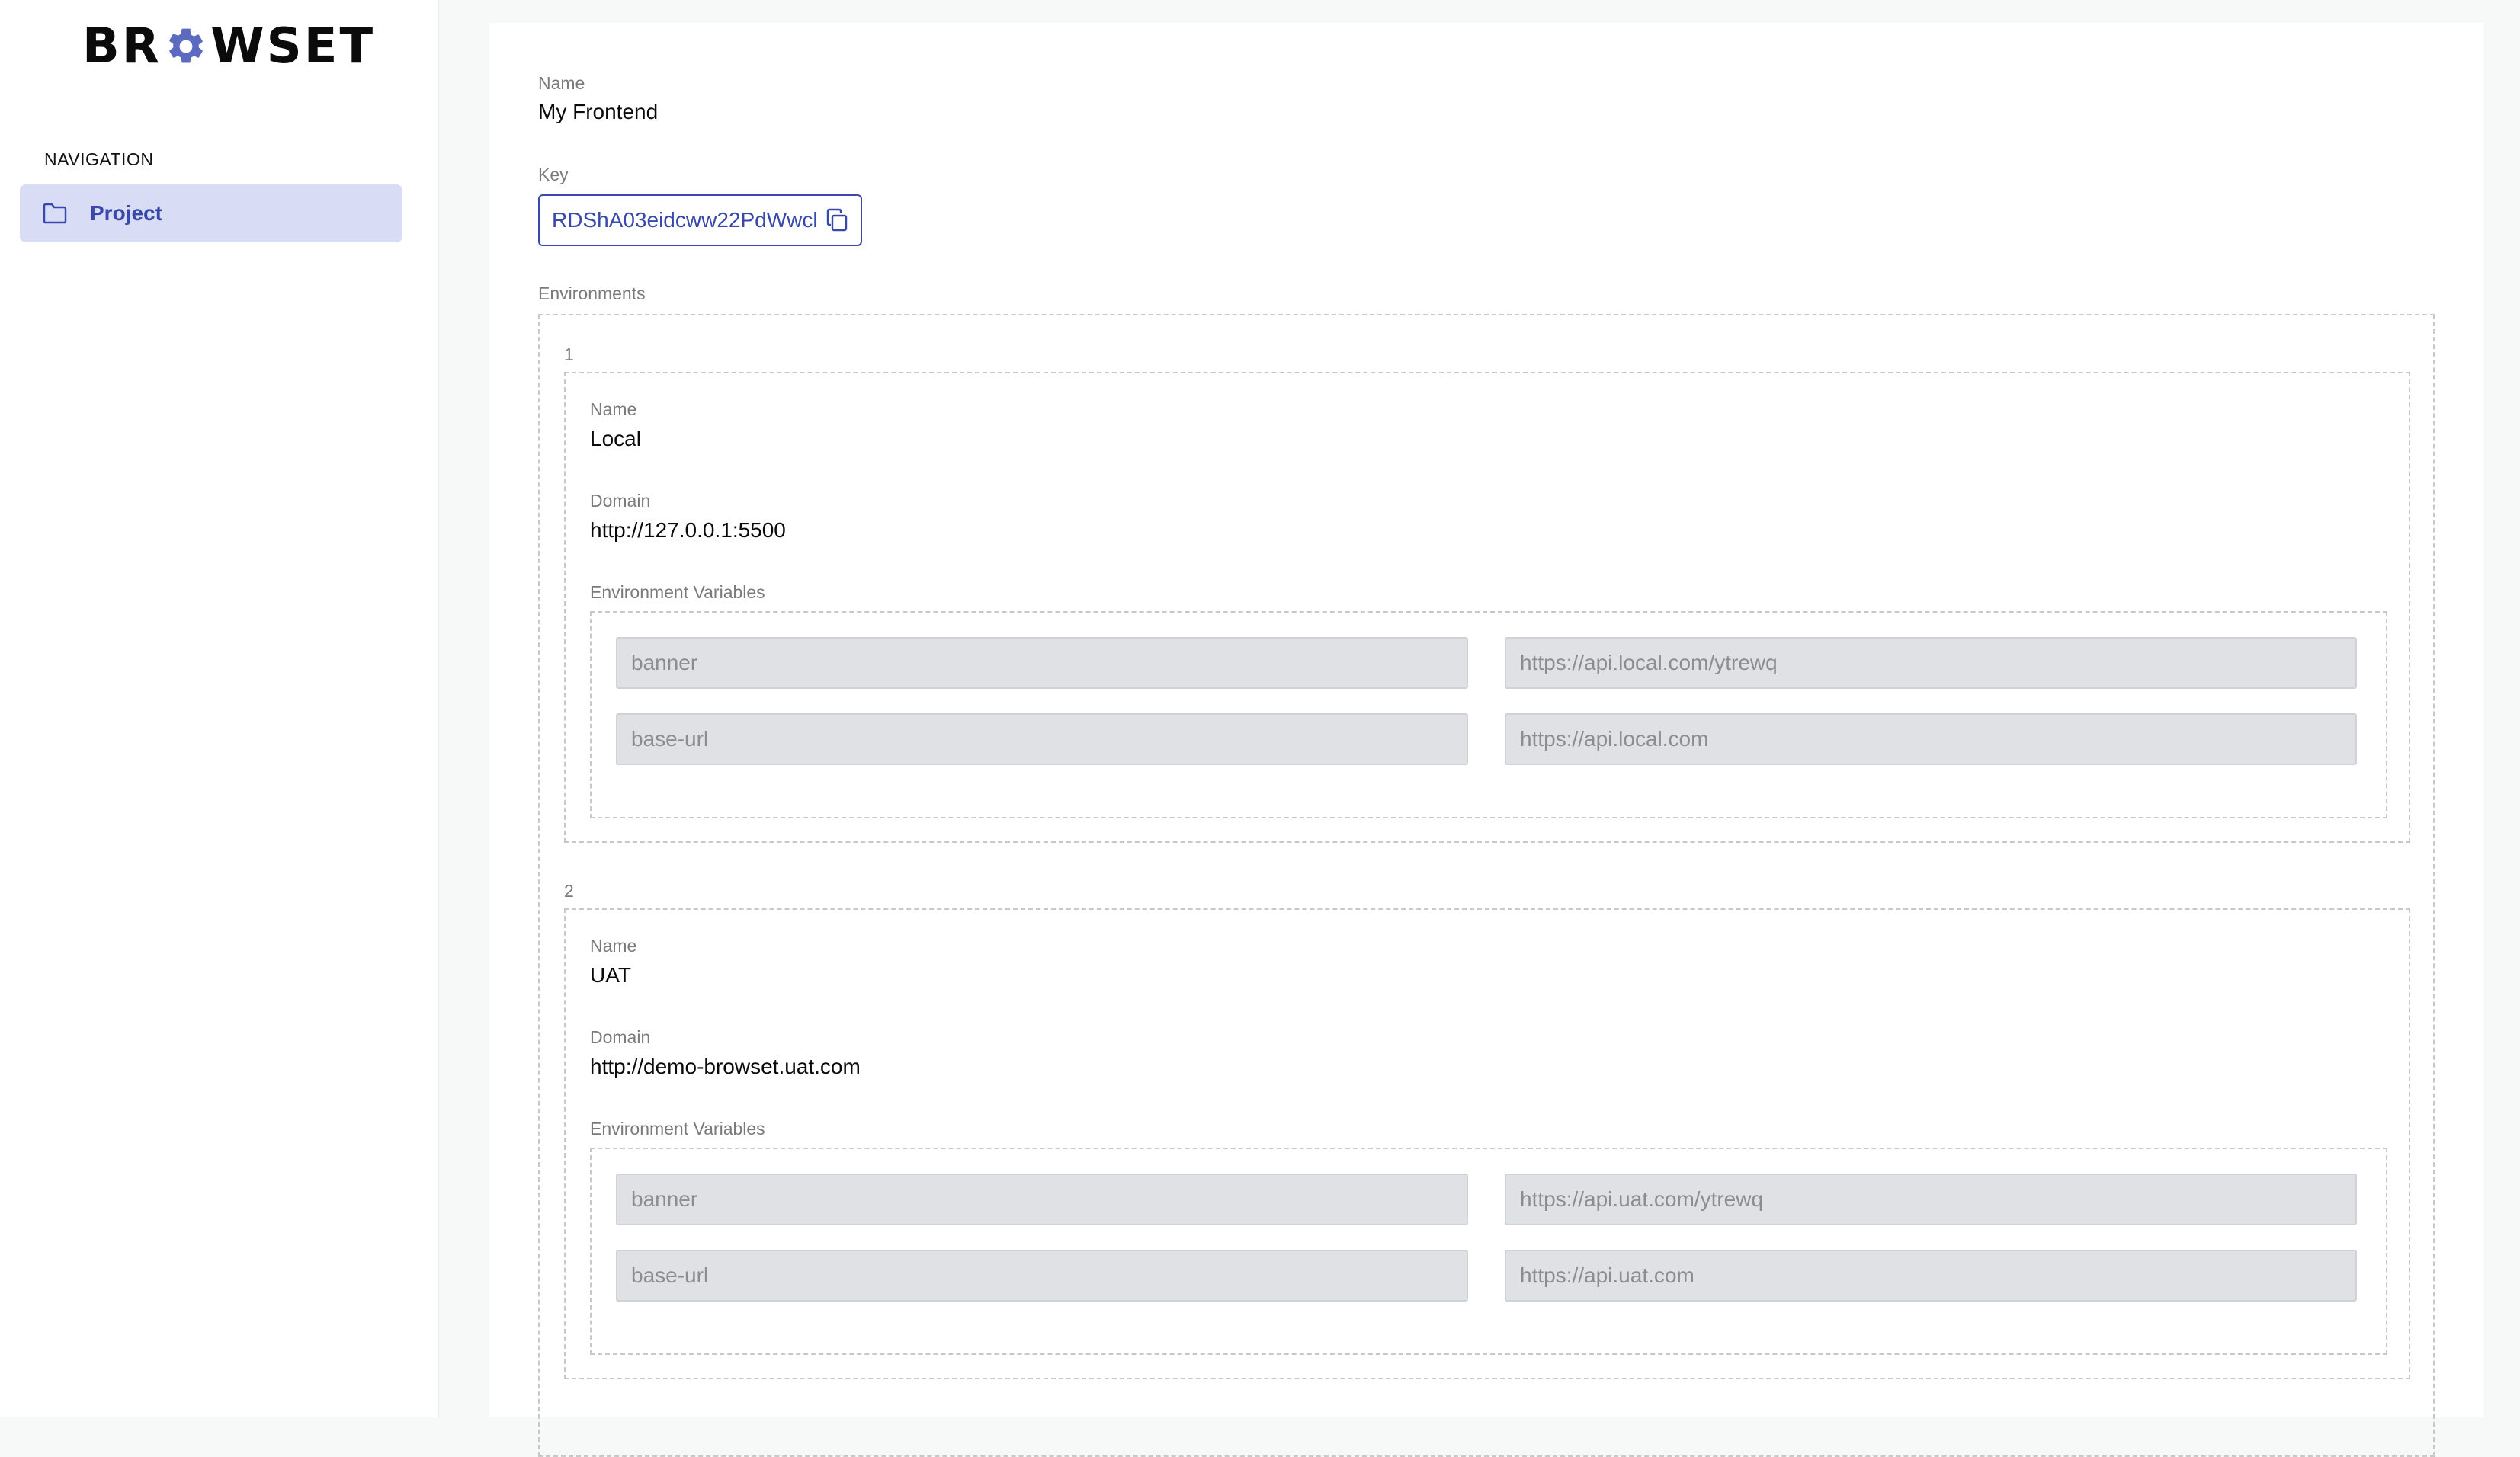  What do you see at coordinates (99, 159) in the screenshot?
I see `navigation-heading: NAVIGATION` at bounding box center [99, 159].